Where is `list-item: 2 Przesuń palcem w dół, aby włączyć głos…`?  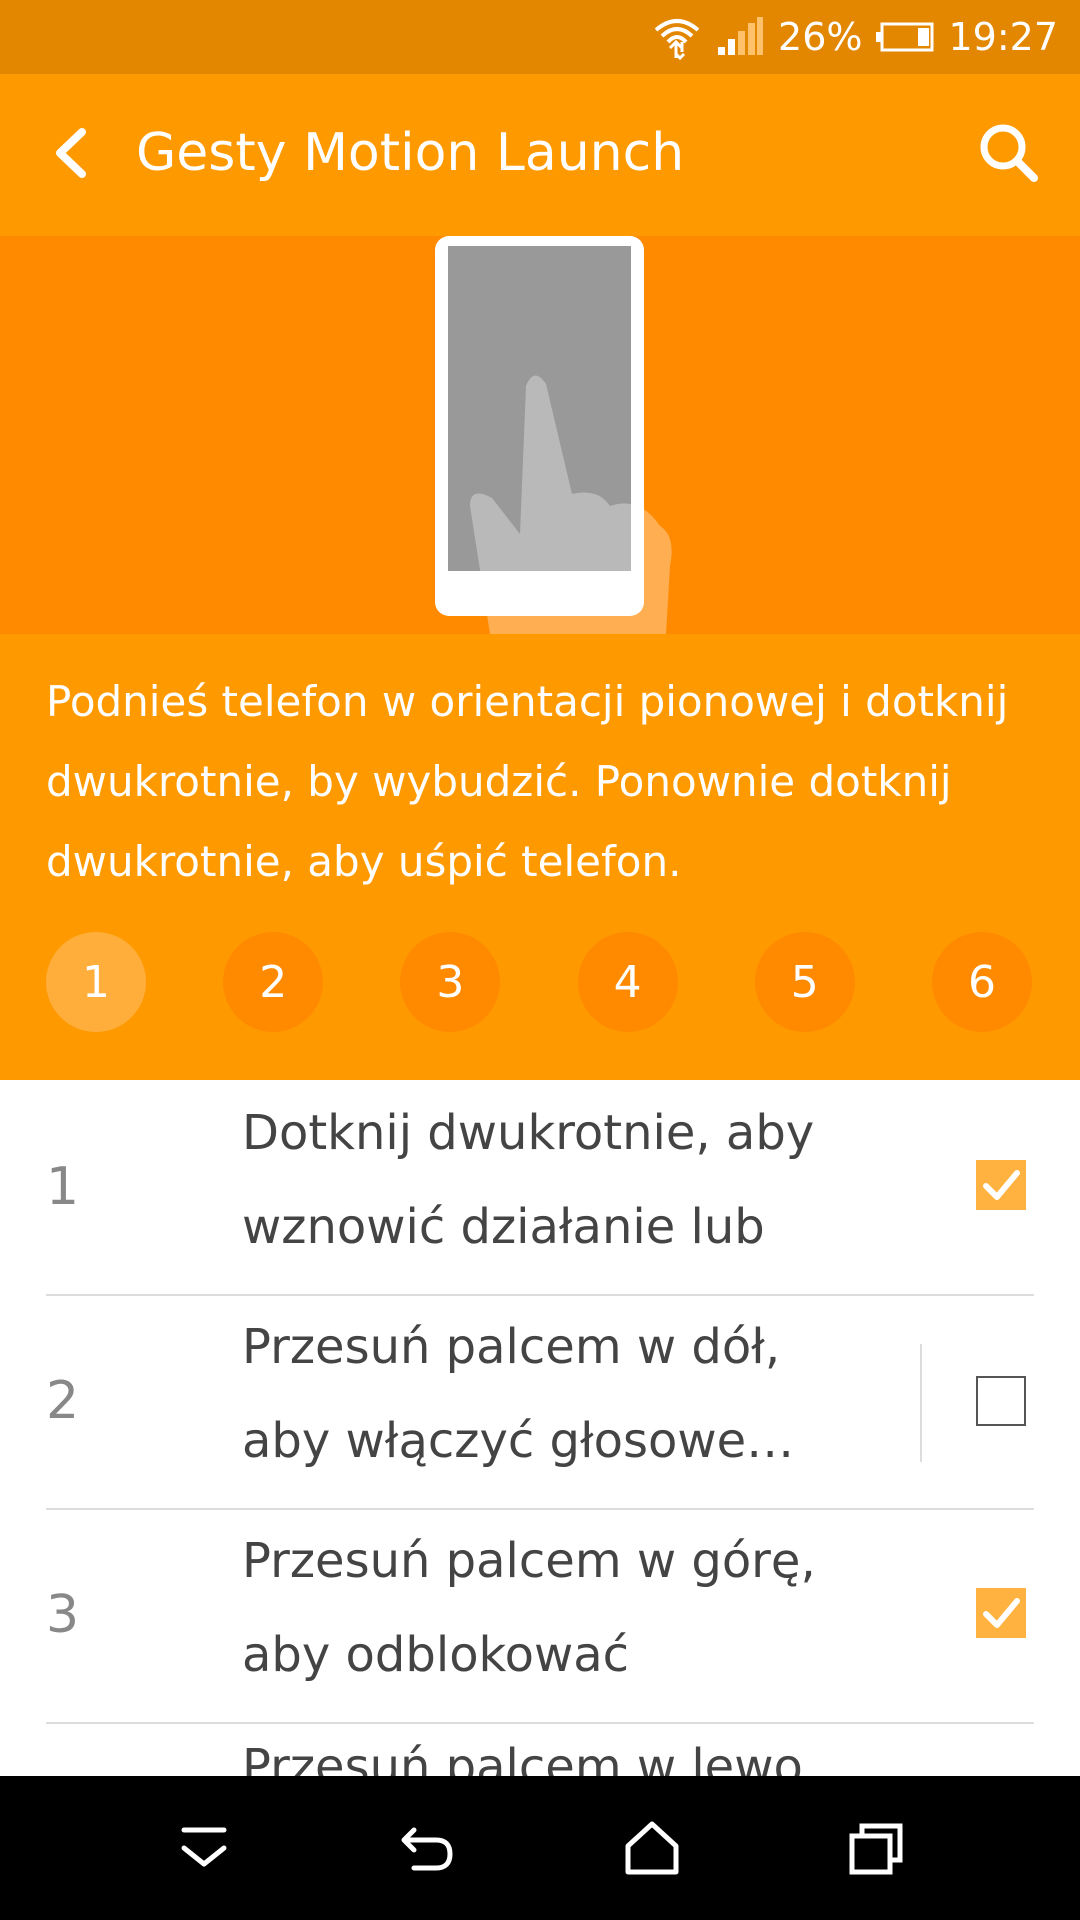 list-item: 2 Przesuń palcem w dół, aby włączyć głos… is located at coordinates (540, 1402).